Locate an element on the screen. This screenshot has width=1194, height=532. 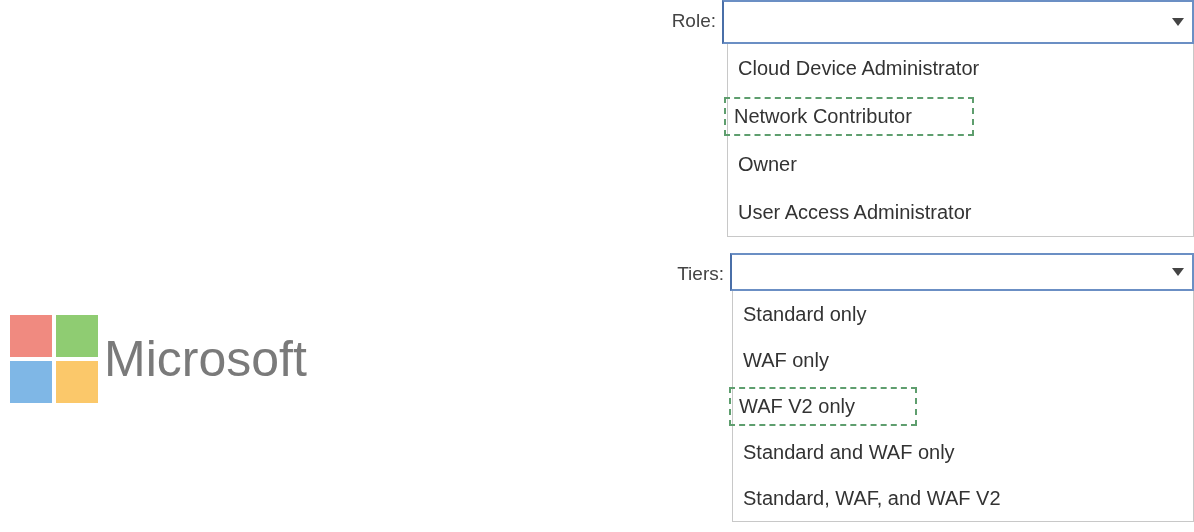
field-label: Role: is located at coordinates (694, 21).